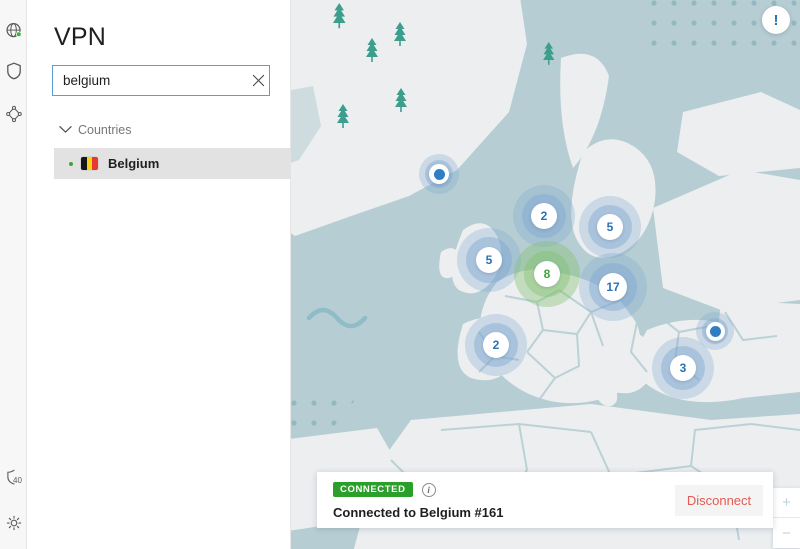  I want to click on chevron-down-icon, so click(65, 129).